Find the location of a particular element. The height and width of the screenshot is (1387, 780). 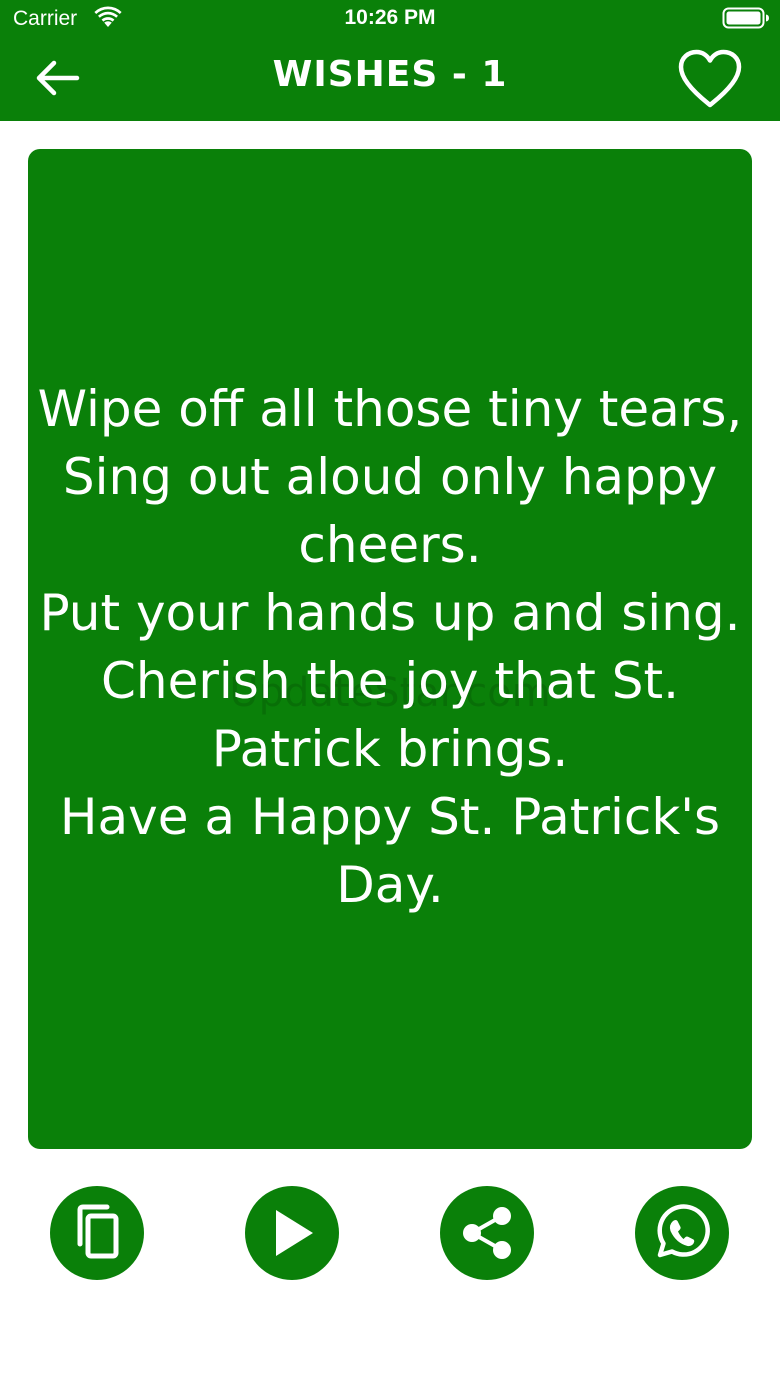

share-button is located at coordinates (487, 1233).